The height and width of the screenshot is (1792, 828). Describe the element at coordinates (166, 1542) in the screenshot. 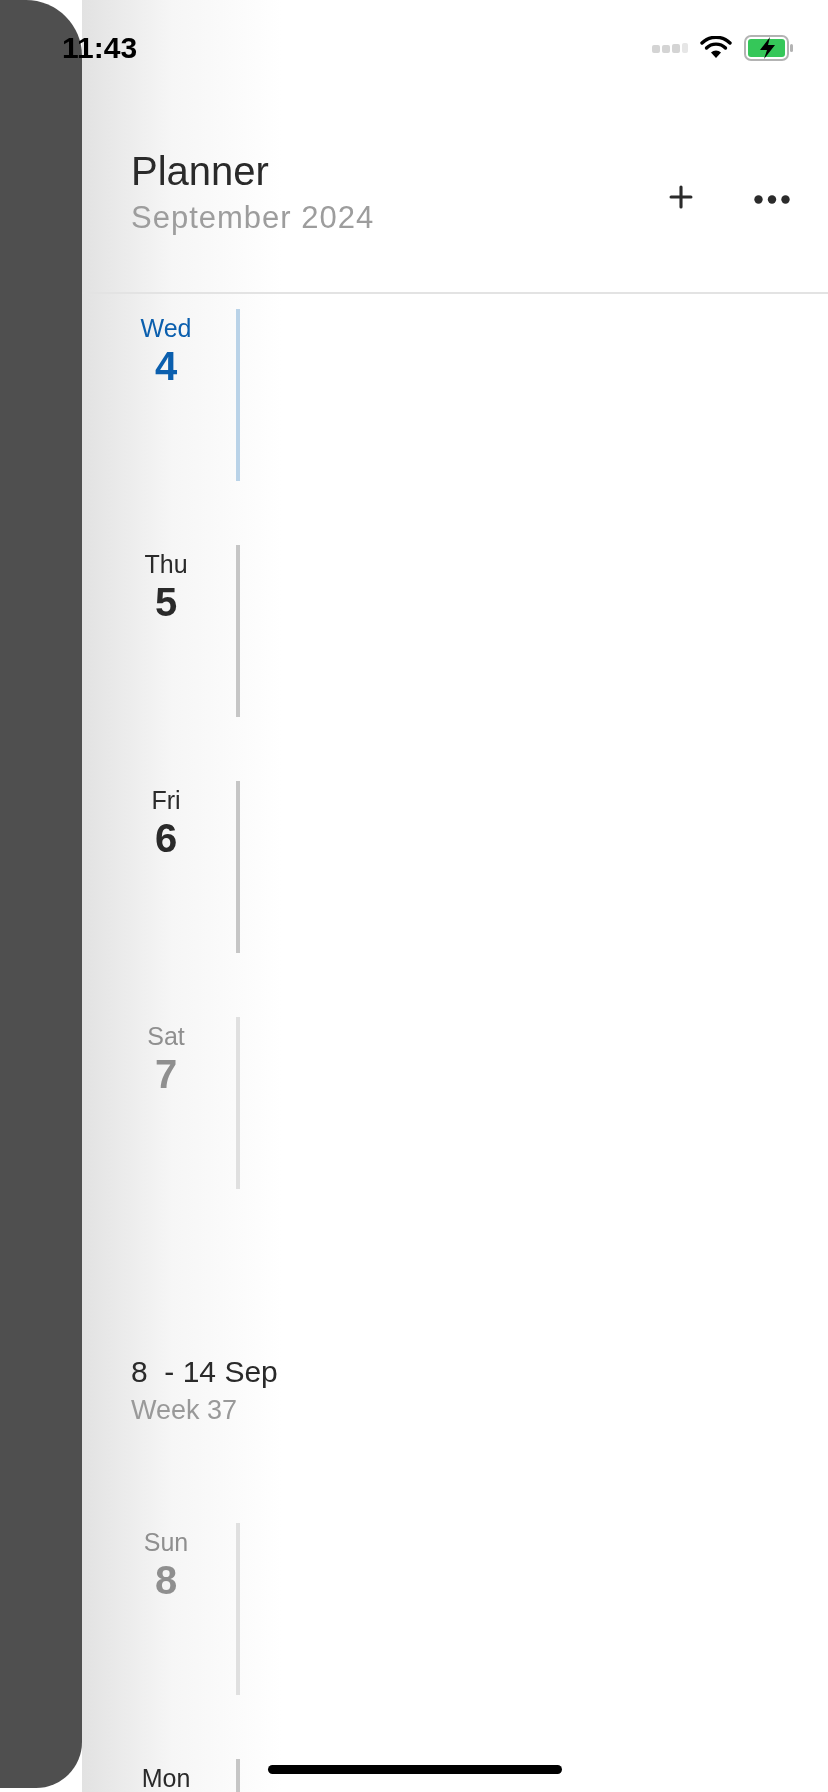

I see `weekday-label: Sun` at that location.